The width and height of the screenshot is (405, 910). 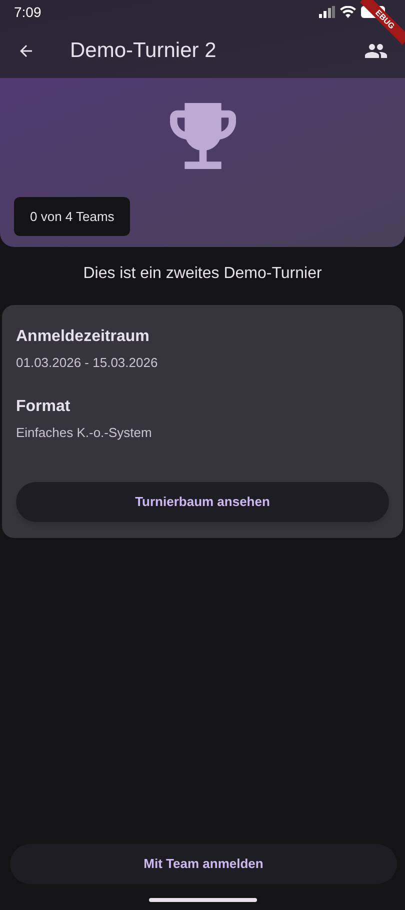 What do you see at coordinates (28, 12) in the screenshot?
I see `status-time: 7:09` at bounding box center [28, 12].